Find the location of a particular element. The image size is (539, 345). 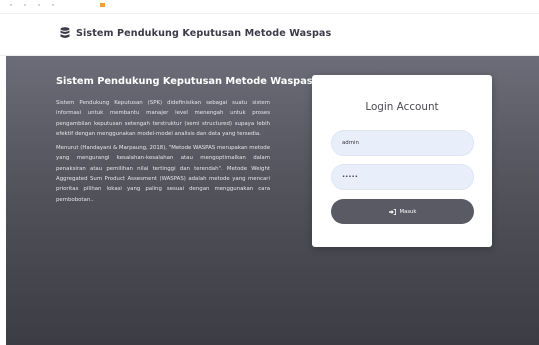

login-title: Login Account is located at coordinates (402, 107).